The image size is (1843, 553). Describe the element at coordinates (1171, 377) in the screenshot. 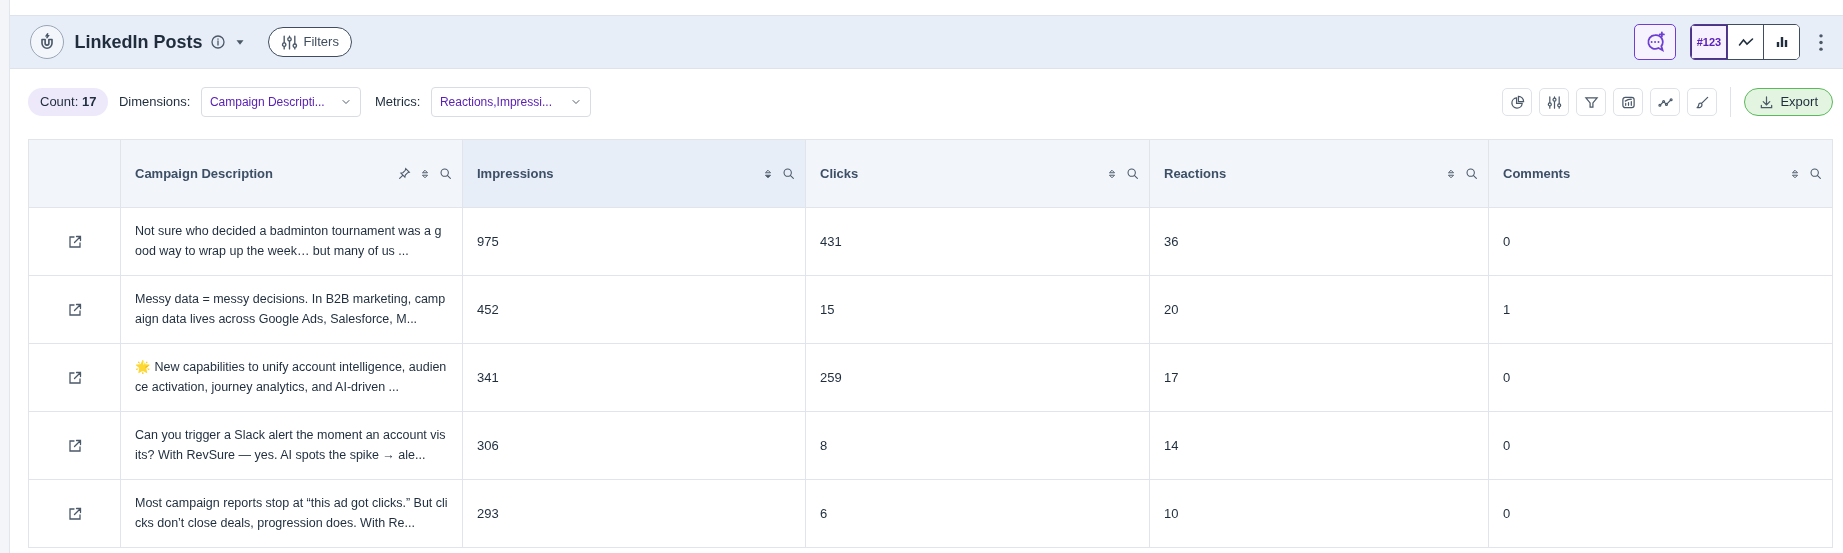

I see `table-cell-text: 17` at that location.